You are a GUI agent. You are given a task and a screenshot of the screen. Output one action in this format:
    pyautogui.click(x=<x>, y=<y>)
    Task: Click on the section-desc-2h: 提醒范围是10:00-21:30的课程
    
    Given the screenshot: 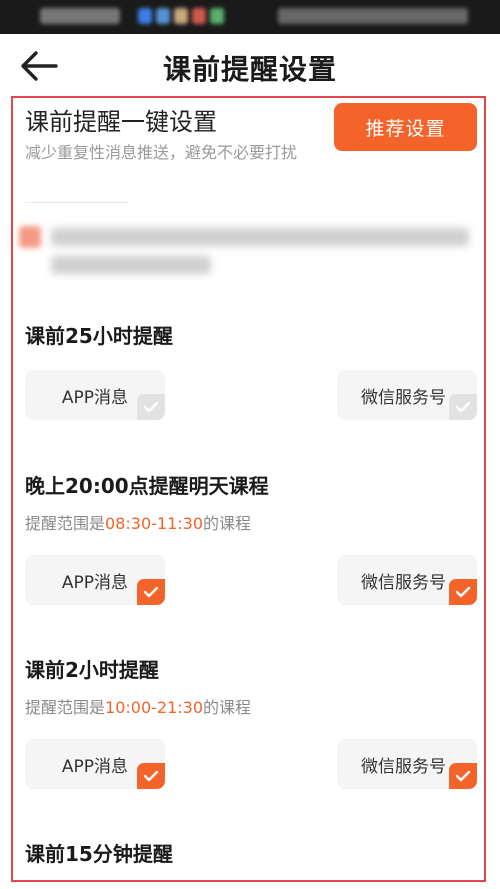 What is the action you would take?
    pyautogui.click(x=138, y=707)
    